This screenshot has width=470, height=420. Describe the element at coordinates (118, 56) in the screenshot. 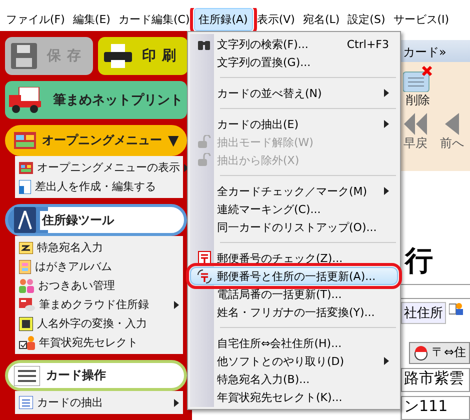

I see `printer-icon` at that location.